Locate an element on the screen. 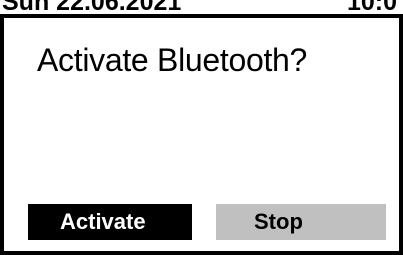 Image resolution: width=403 pixels, height=255 pixels. status-time: 10:0 is located at coordinates (371, 8).